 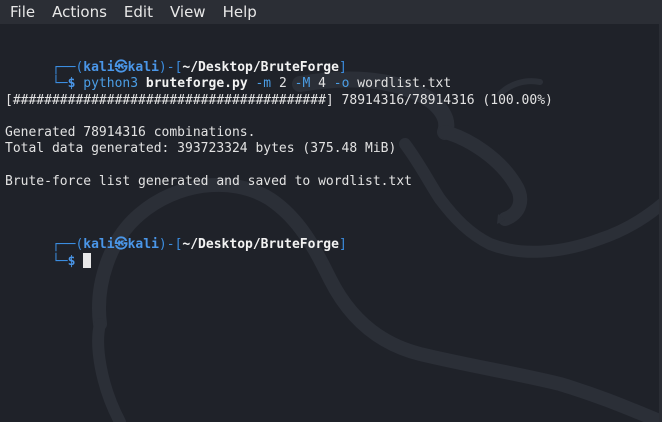 What do you see at coordinates (238, 12) in the screenshot?
I see `menu-help: Help` at bounding box center [238, 12].